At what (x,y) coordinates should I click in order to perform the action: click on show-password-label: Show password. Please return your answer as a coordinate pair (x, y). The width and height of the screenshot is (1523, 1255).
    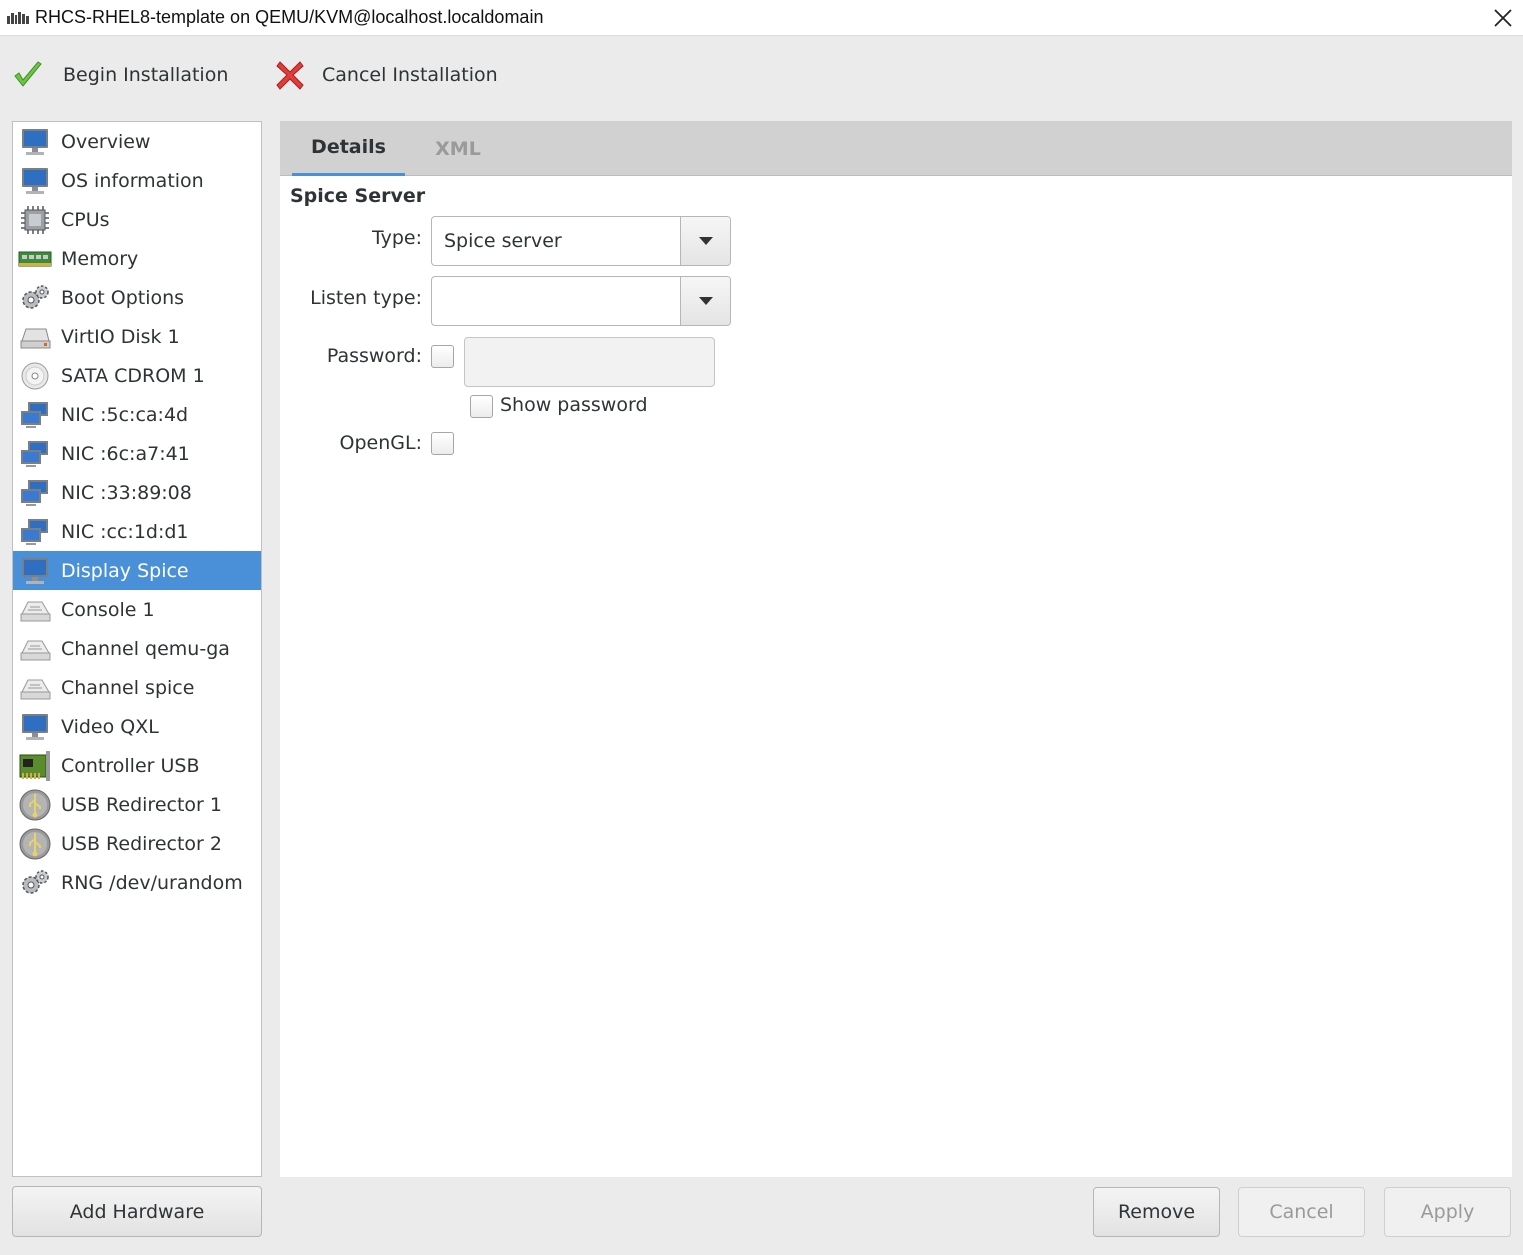
    Looking at the image, I should click on (574, 405).